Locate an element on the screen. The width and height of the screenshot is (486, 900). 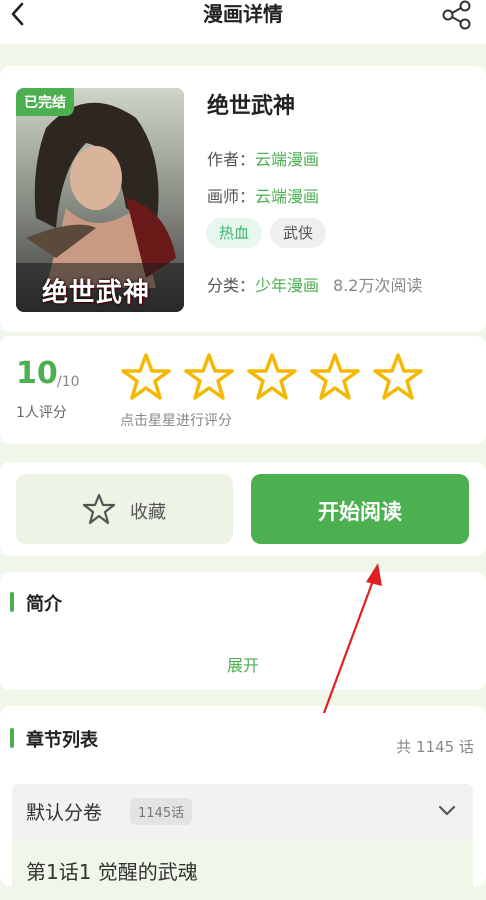
rating-score: 10 is located at coordinates (37, 373).